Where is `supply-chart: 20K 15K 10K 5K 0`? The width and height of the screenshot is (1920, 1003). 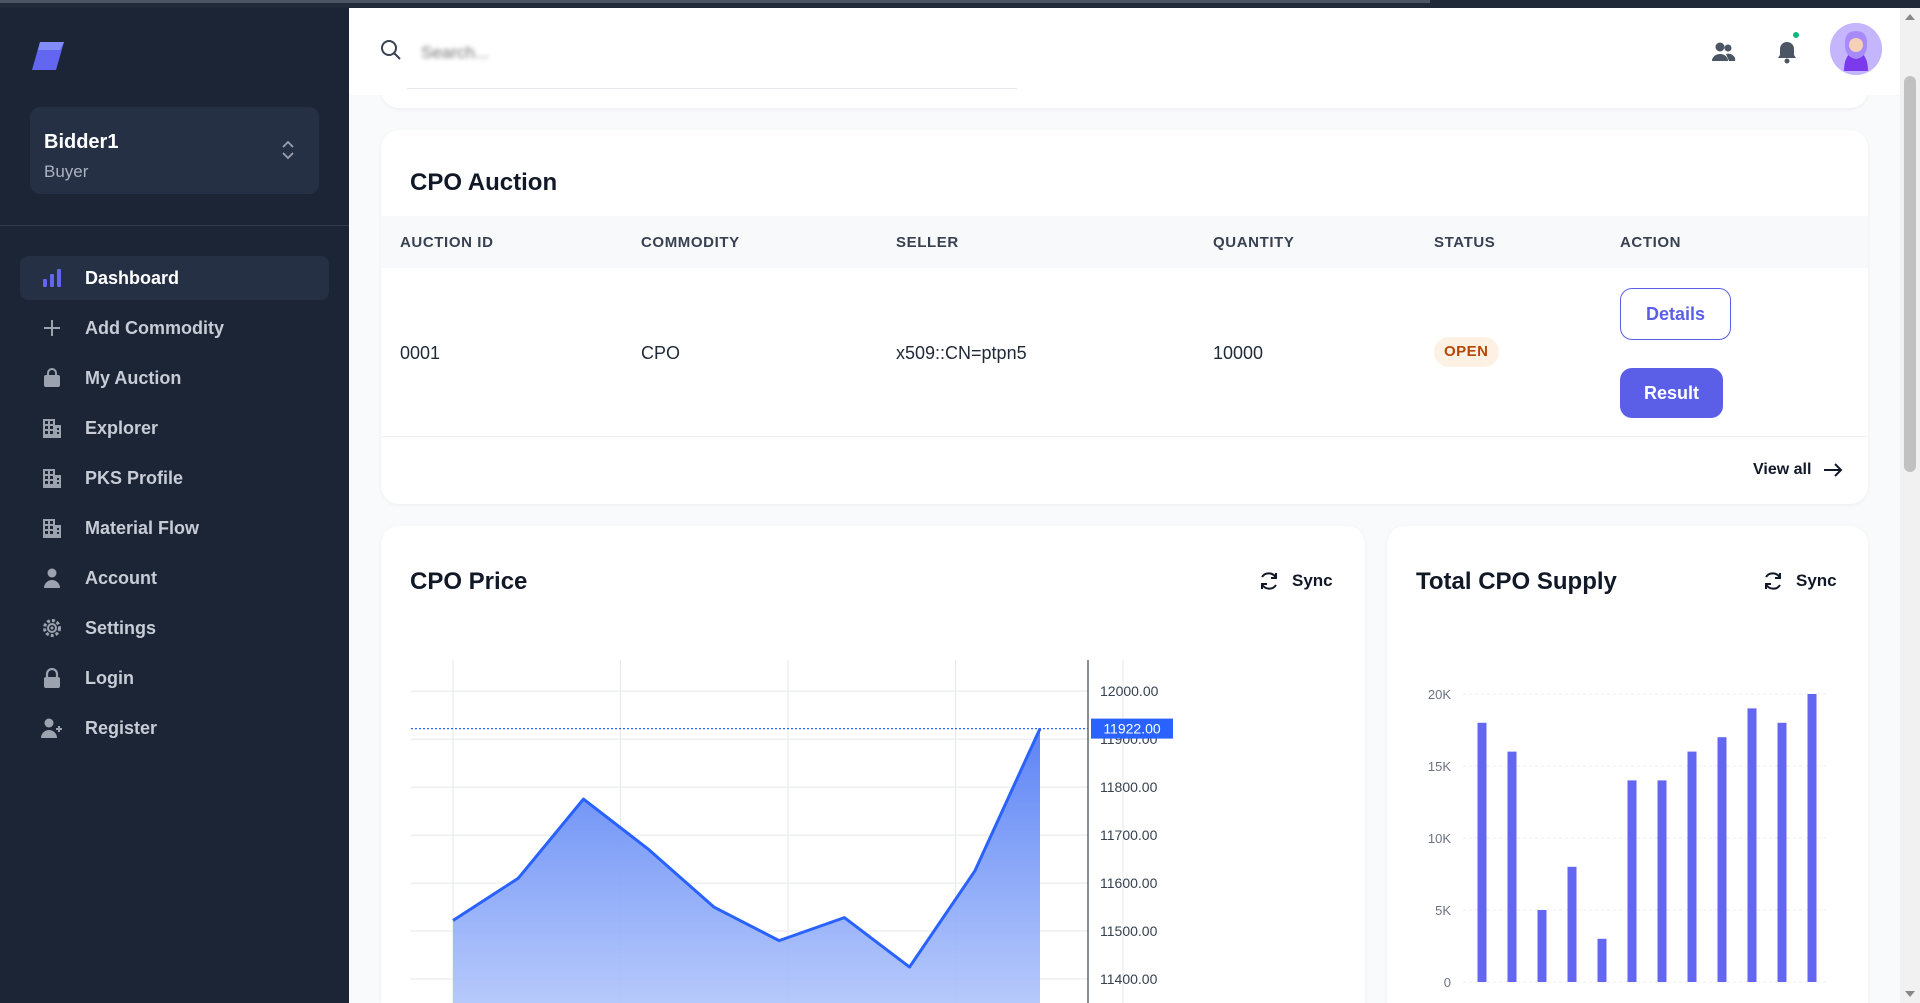
supply-chart: 20K 15K 10K 5K 0 is located at coordinates (1627, 838).